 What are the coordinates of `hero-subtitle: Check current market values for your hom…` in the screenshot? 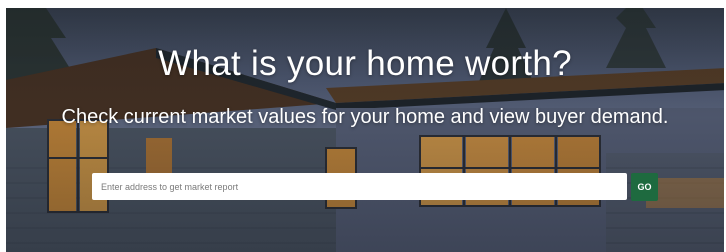 It's located at (365, 117).